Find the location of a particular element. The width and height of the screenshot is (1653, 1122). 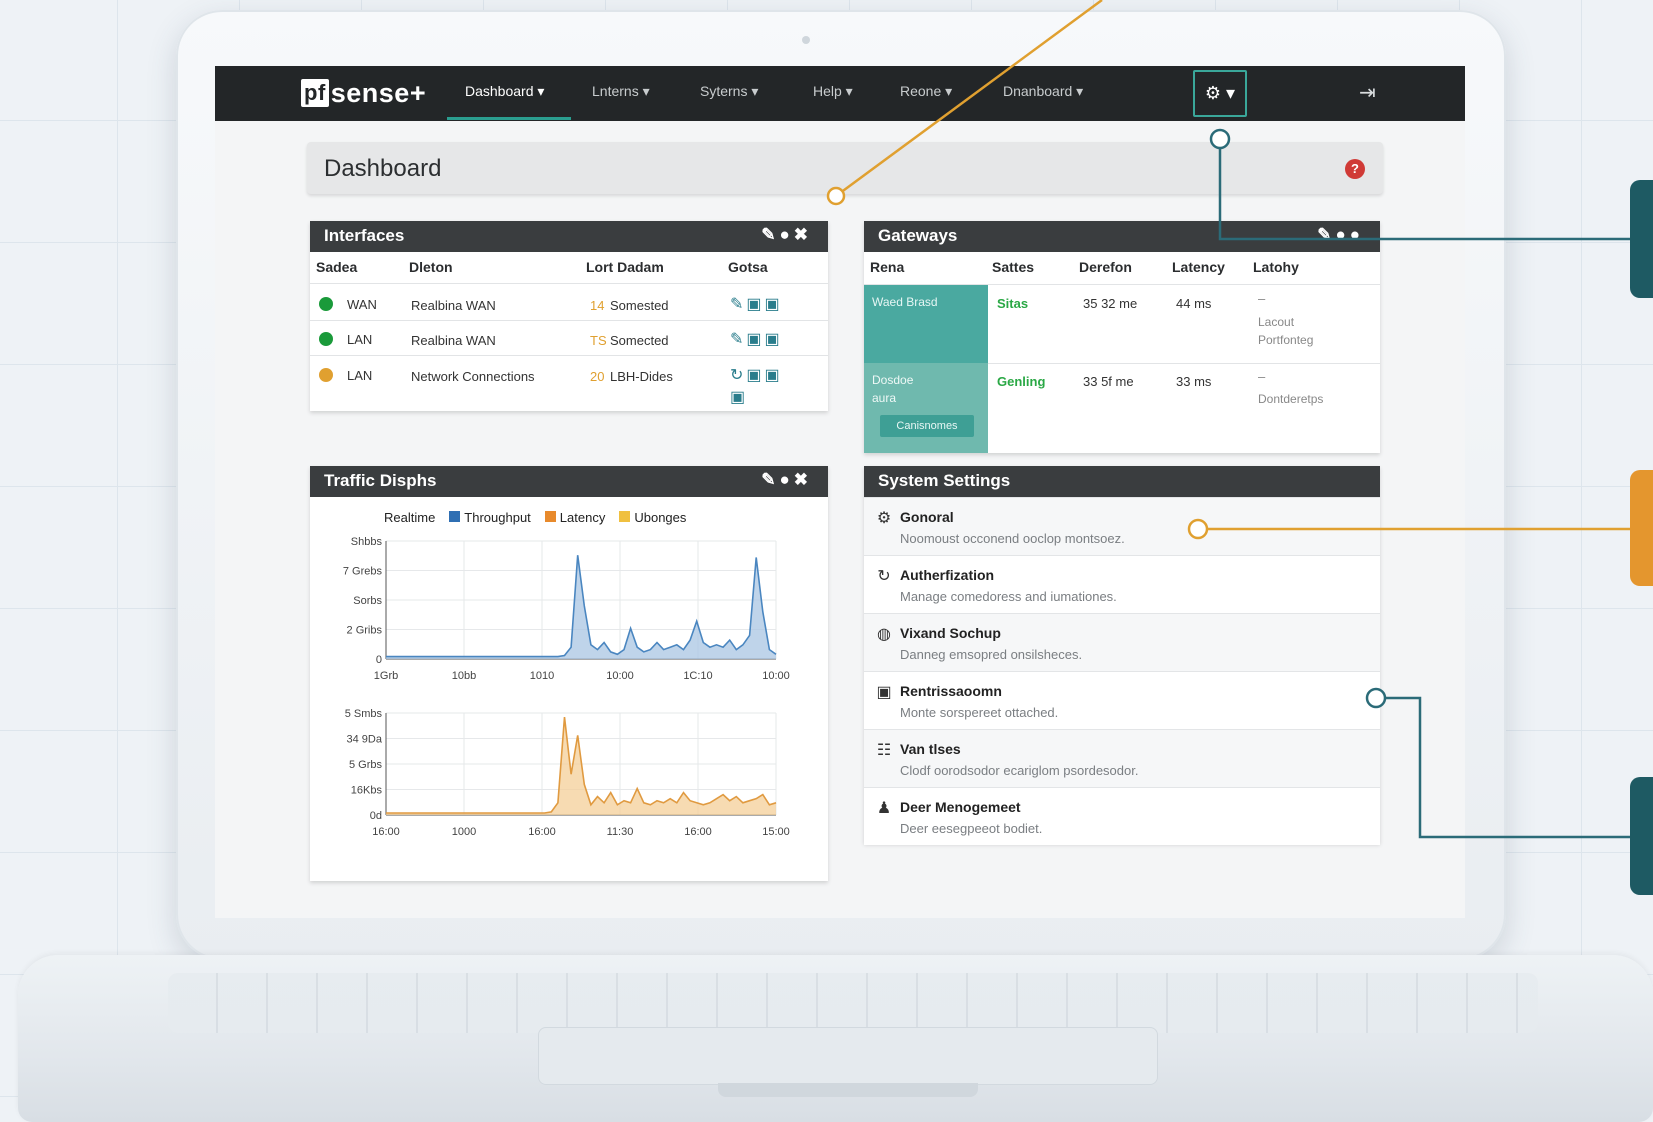

interface-name: LAN is located at coordinates (360, 339).